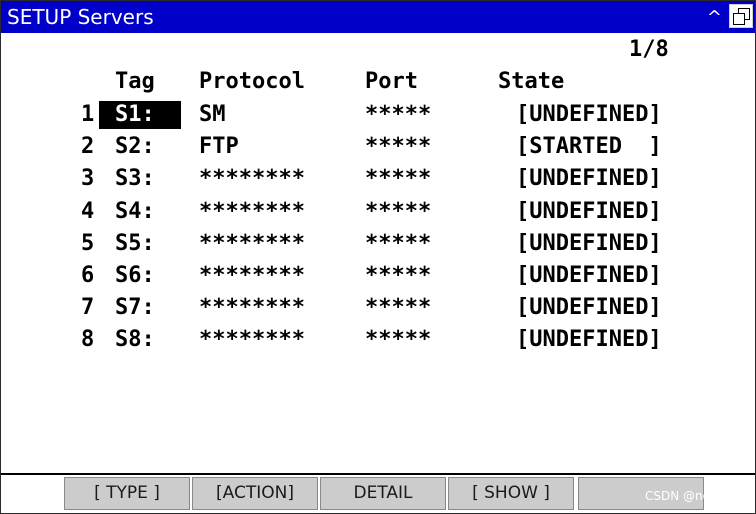  I want to click on softkey-bar: [ TYPE ] [ACTION] DETAIL [ SHOW ], so click(378, 493).